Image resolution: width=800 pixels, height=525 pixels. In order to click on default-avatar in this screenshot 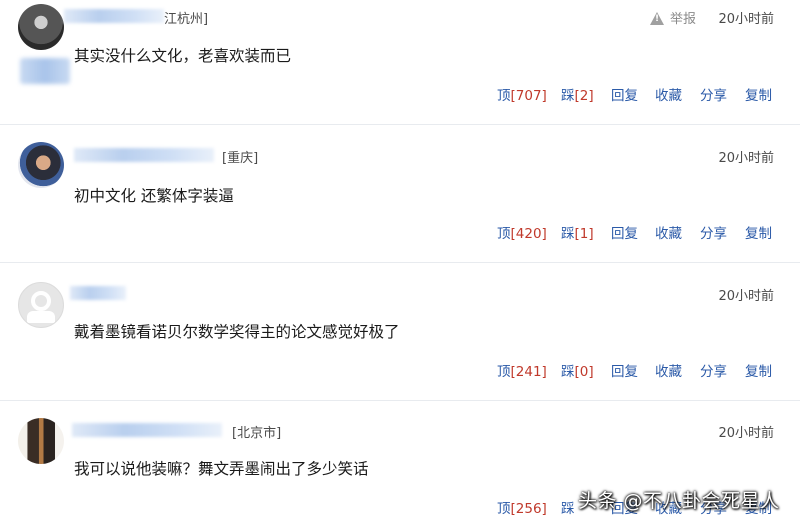, I will do `click(41, 305)`.